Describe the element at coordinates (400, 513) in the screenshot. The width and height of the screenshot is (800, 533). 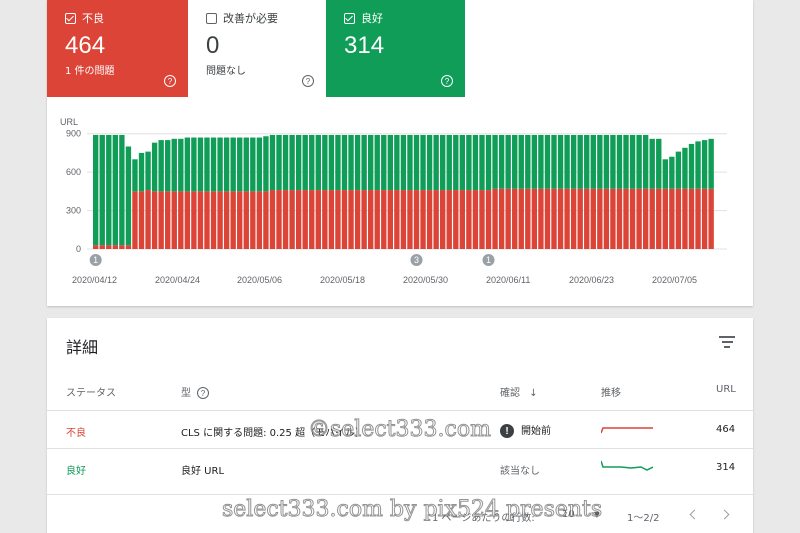
I see `pagination: 1 ページあたりの行数: 10 ▼ 1〜2/2` at that location.